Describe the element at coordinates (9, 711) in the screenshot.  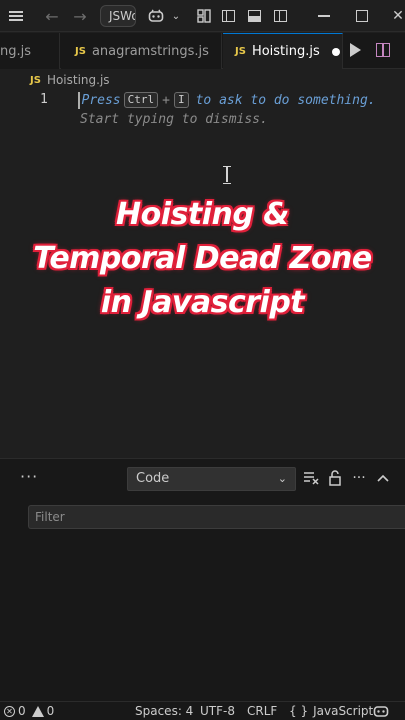
I see `error-icon: ✕` at that location.